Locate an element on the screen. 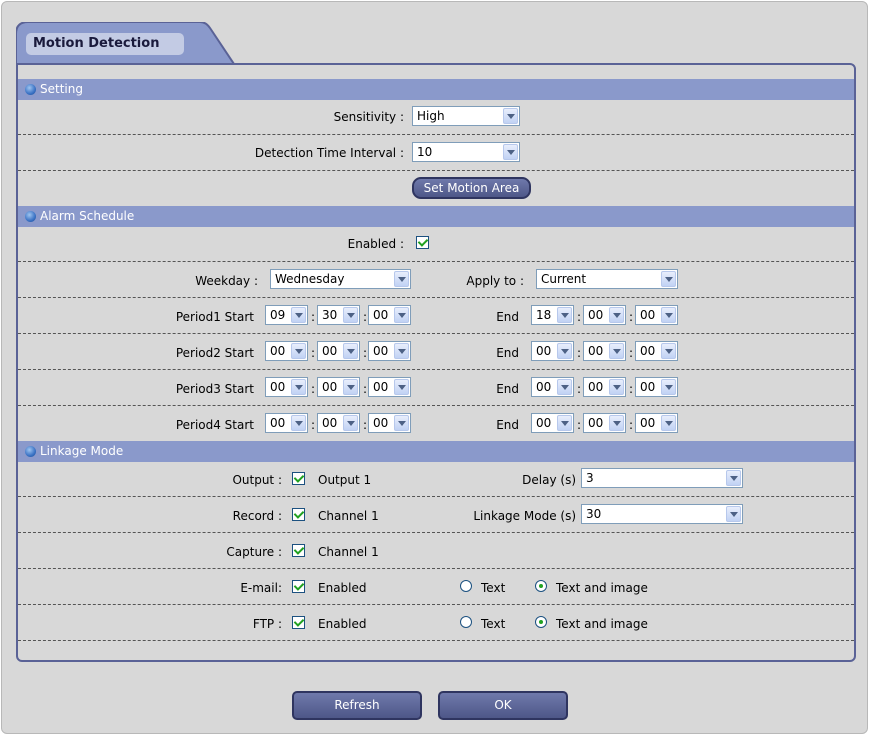 Image resolution: width=871 pixels, height=736 pixels. sensitivity-value: High is located at coordinates (431, 116).